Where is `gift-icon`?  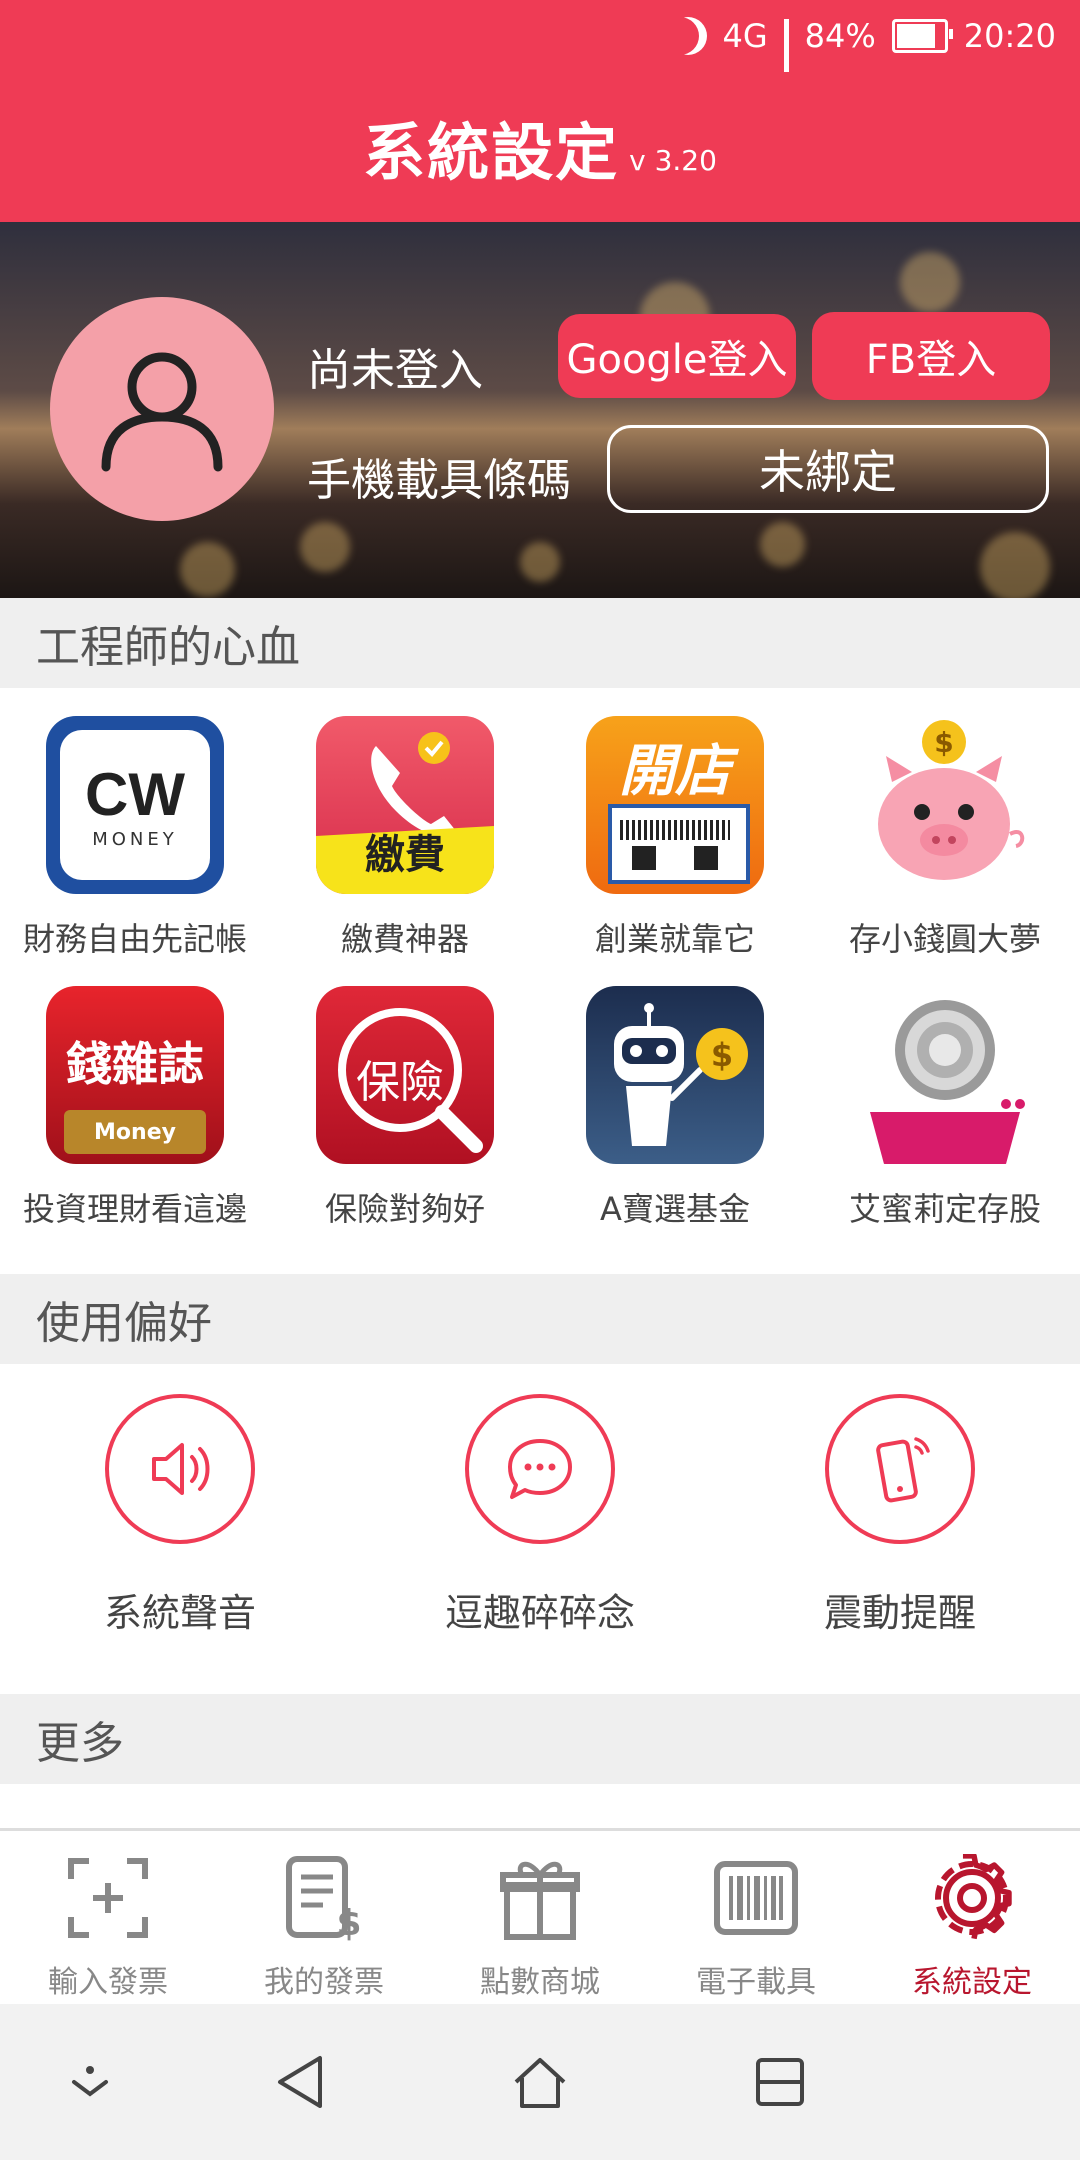 gift-icon is located at coordinates (540, 1898).